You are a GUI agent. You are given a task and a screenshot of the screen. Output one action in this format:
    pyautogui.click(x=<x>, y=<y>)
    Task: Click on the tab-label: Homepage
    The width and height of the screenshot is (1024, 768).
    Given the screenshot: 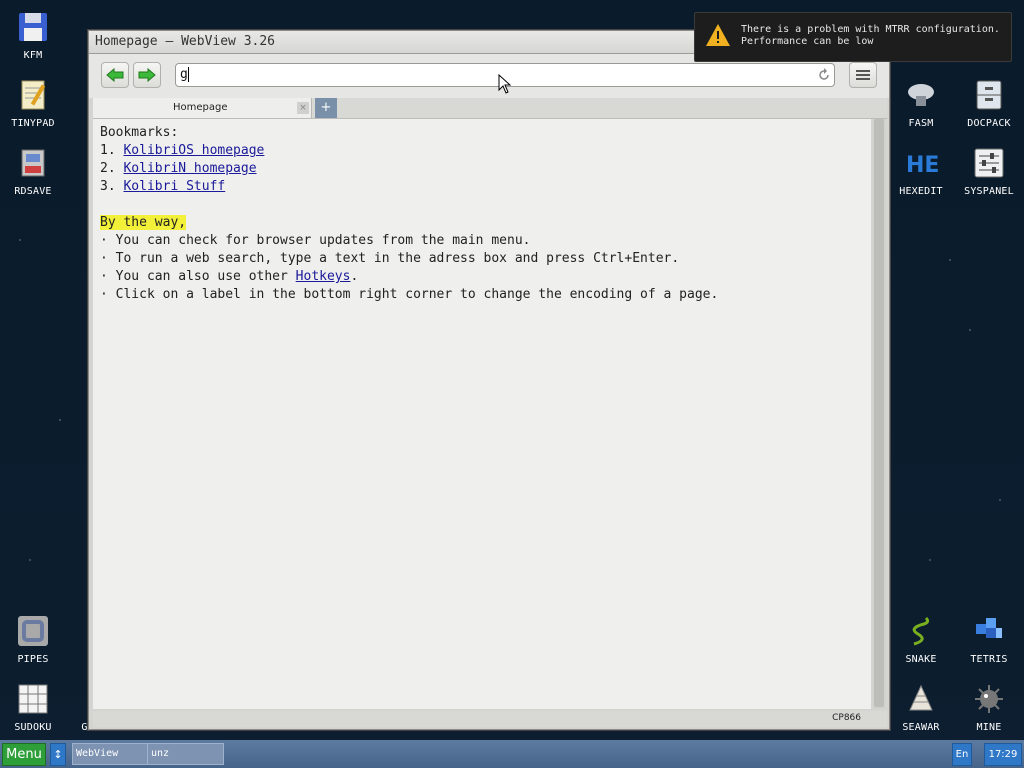 What is the action you would take?
    pyautogui.click(x=200, y=107)
    